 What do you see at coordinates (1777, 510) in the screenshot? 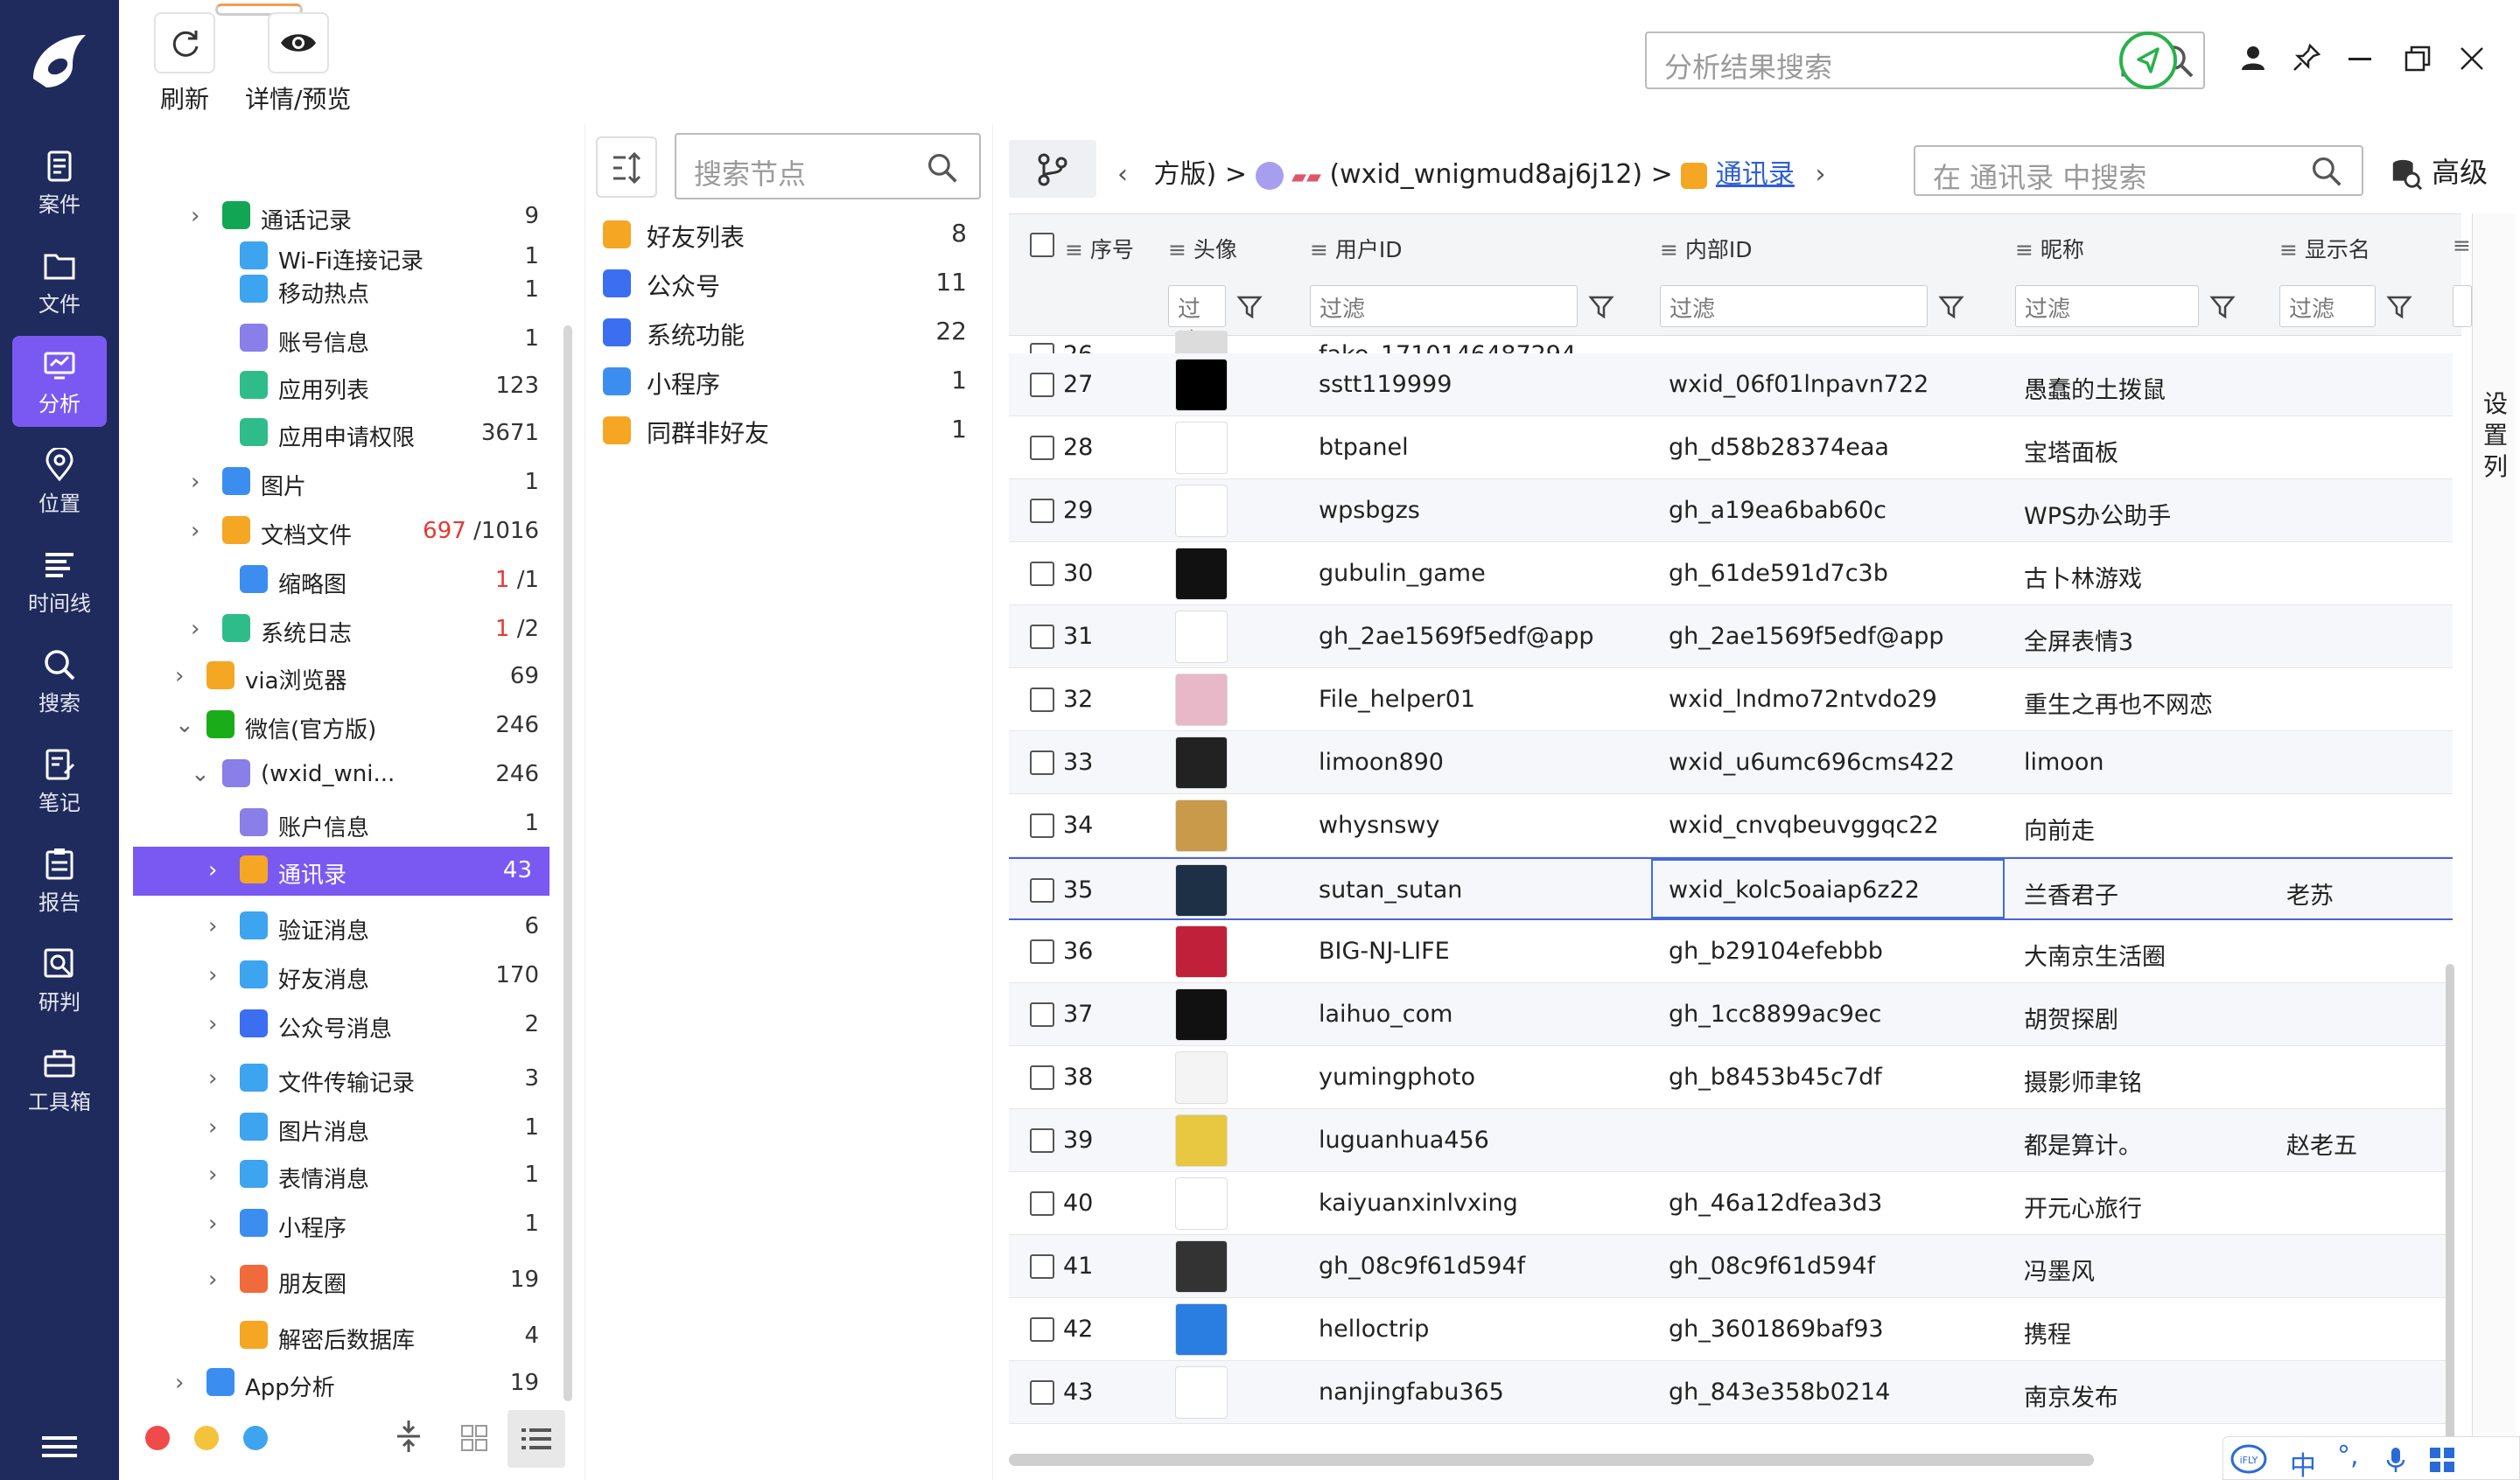
I see `cell-internalid: gh_a19ea6bab60c` at bounding box center [1777, 510].